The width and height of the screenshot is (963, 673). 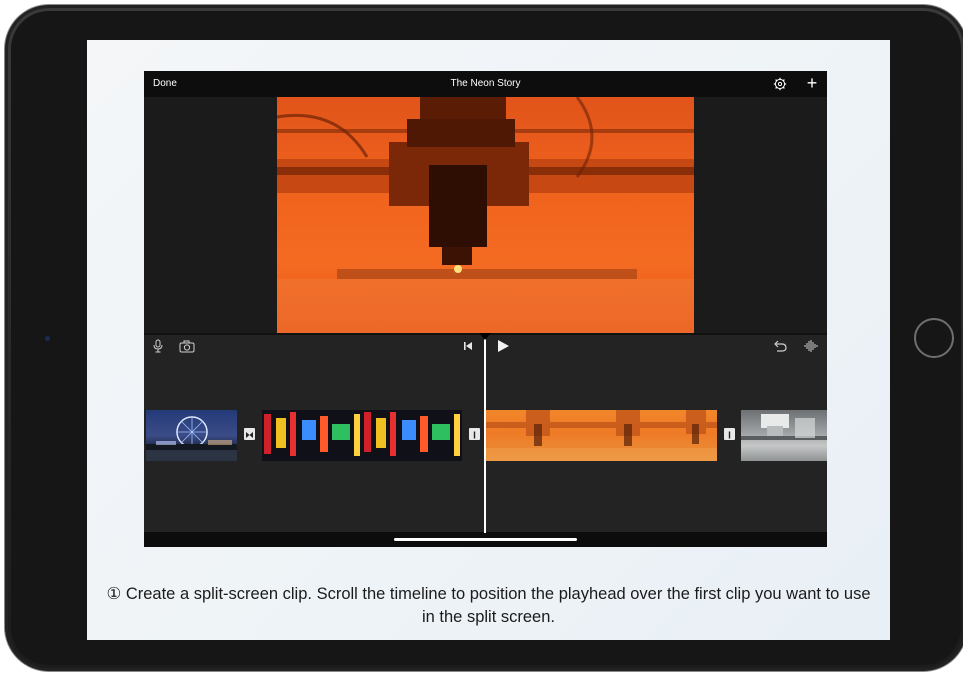 I want to click on ferris-wheel-clip, so click(x=191, y=435).